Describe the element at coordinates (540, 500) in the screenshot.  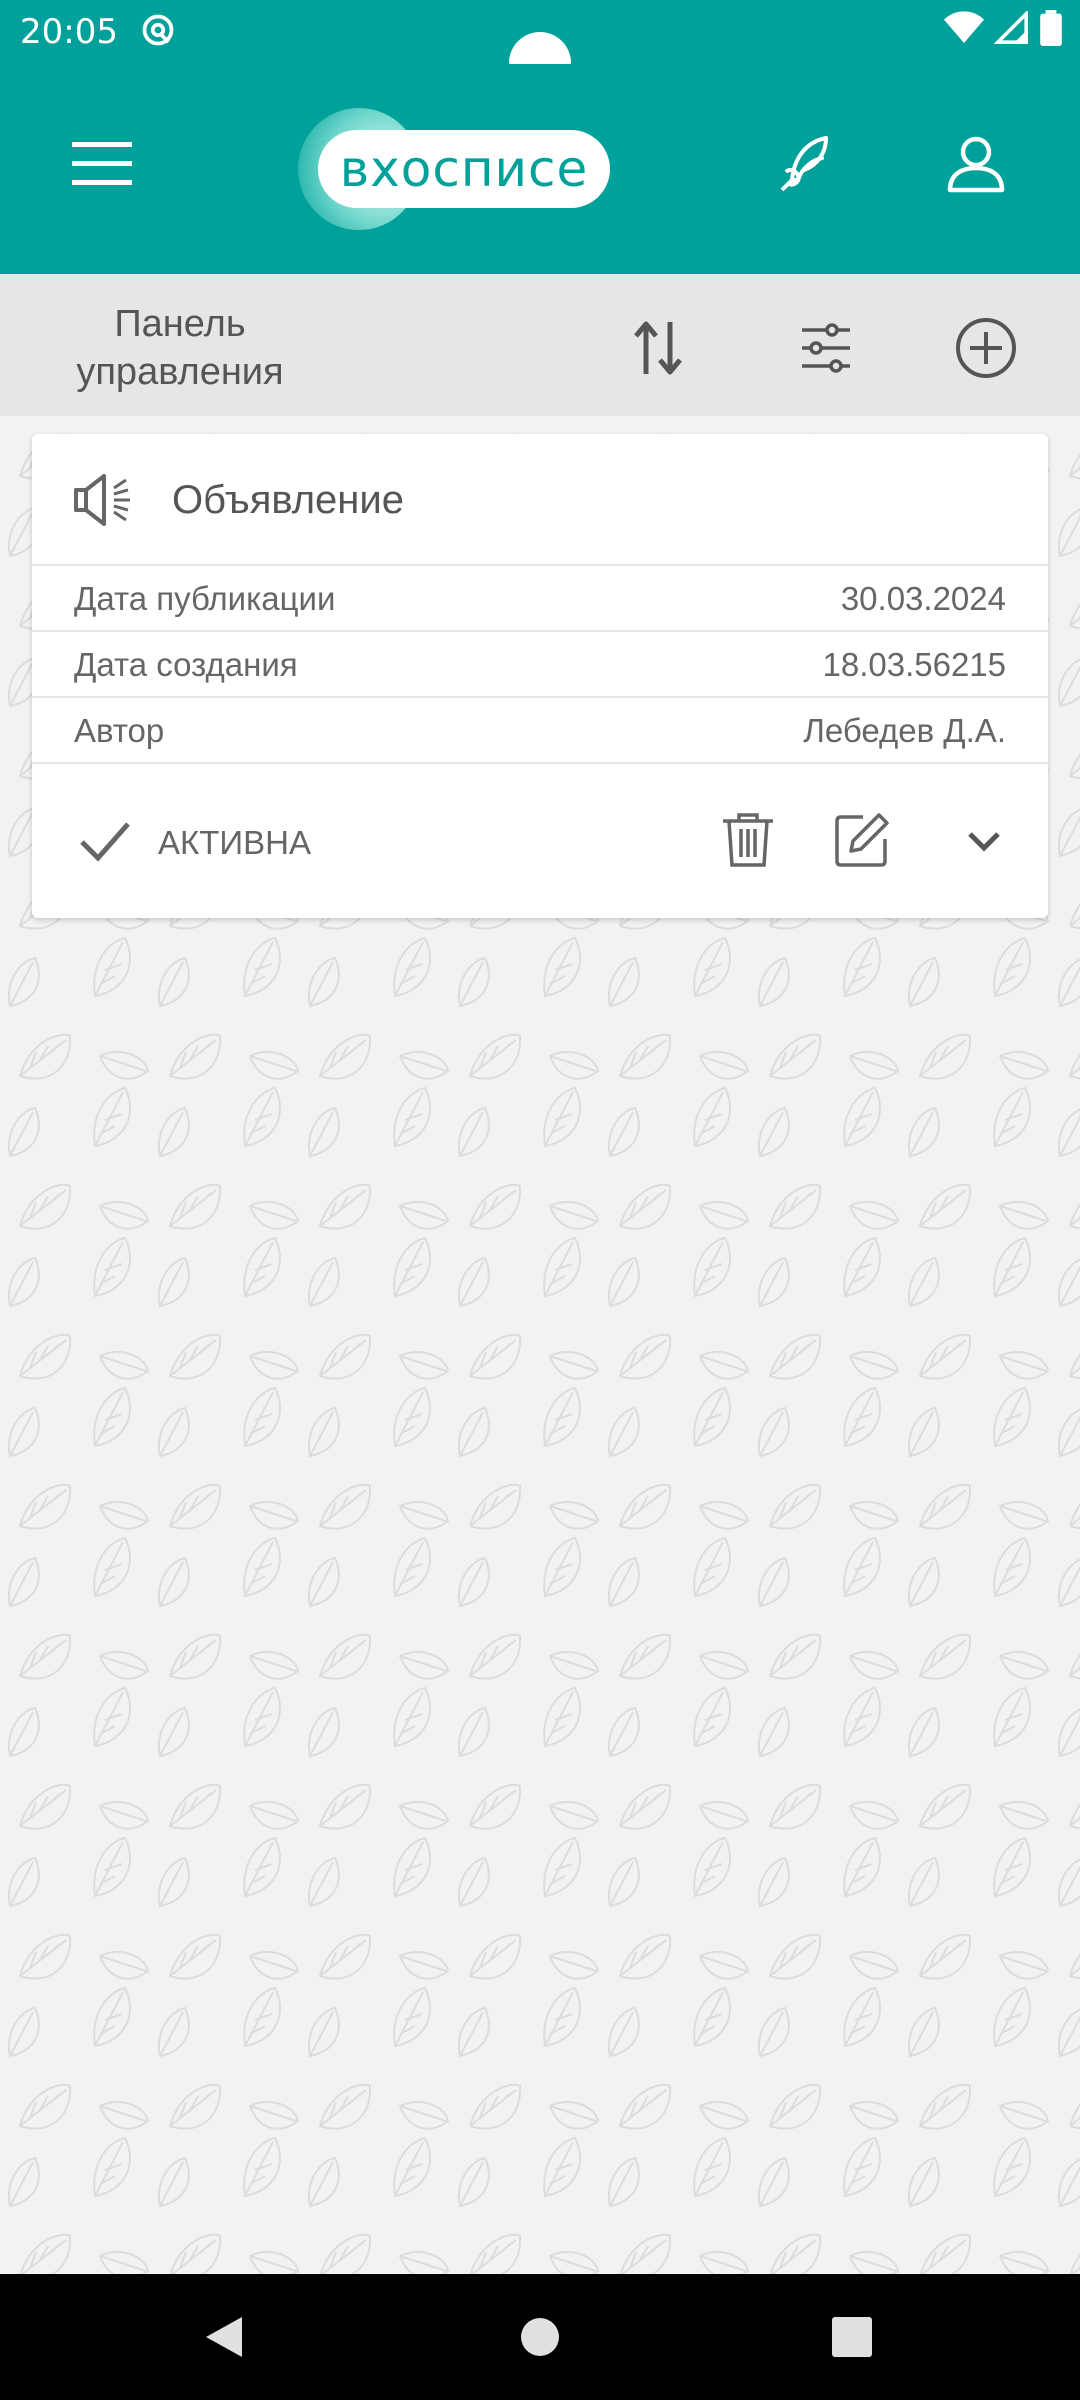
I see `card-header: Объявление` at that location.